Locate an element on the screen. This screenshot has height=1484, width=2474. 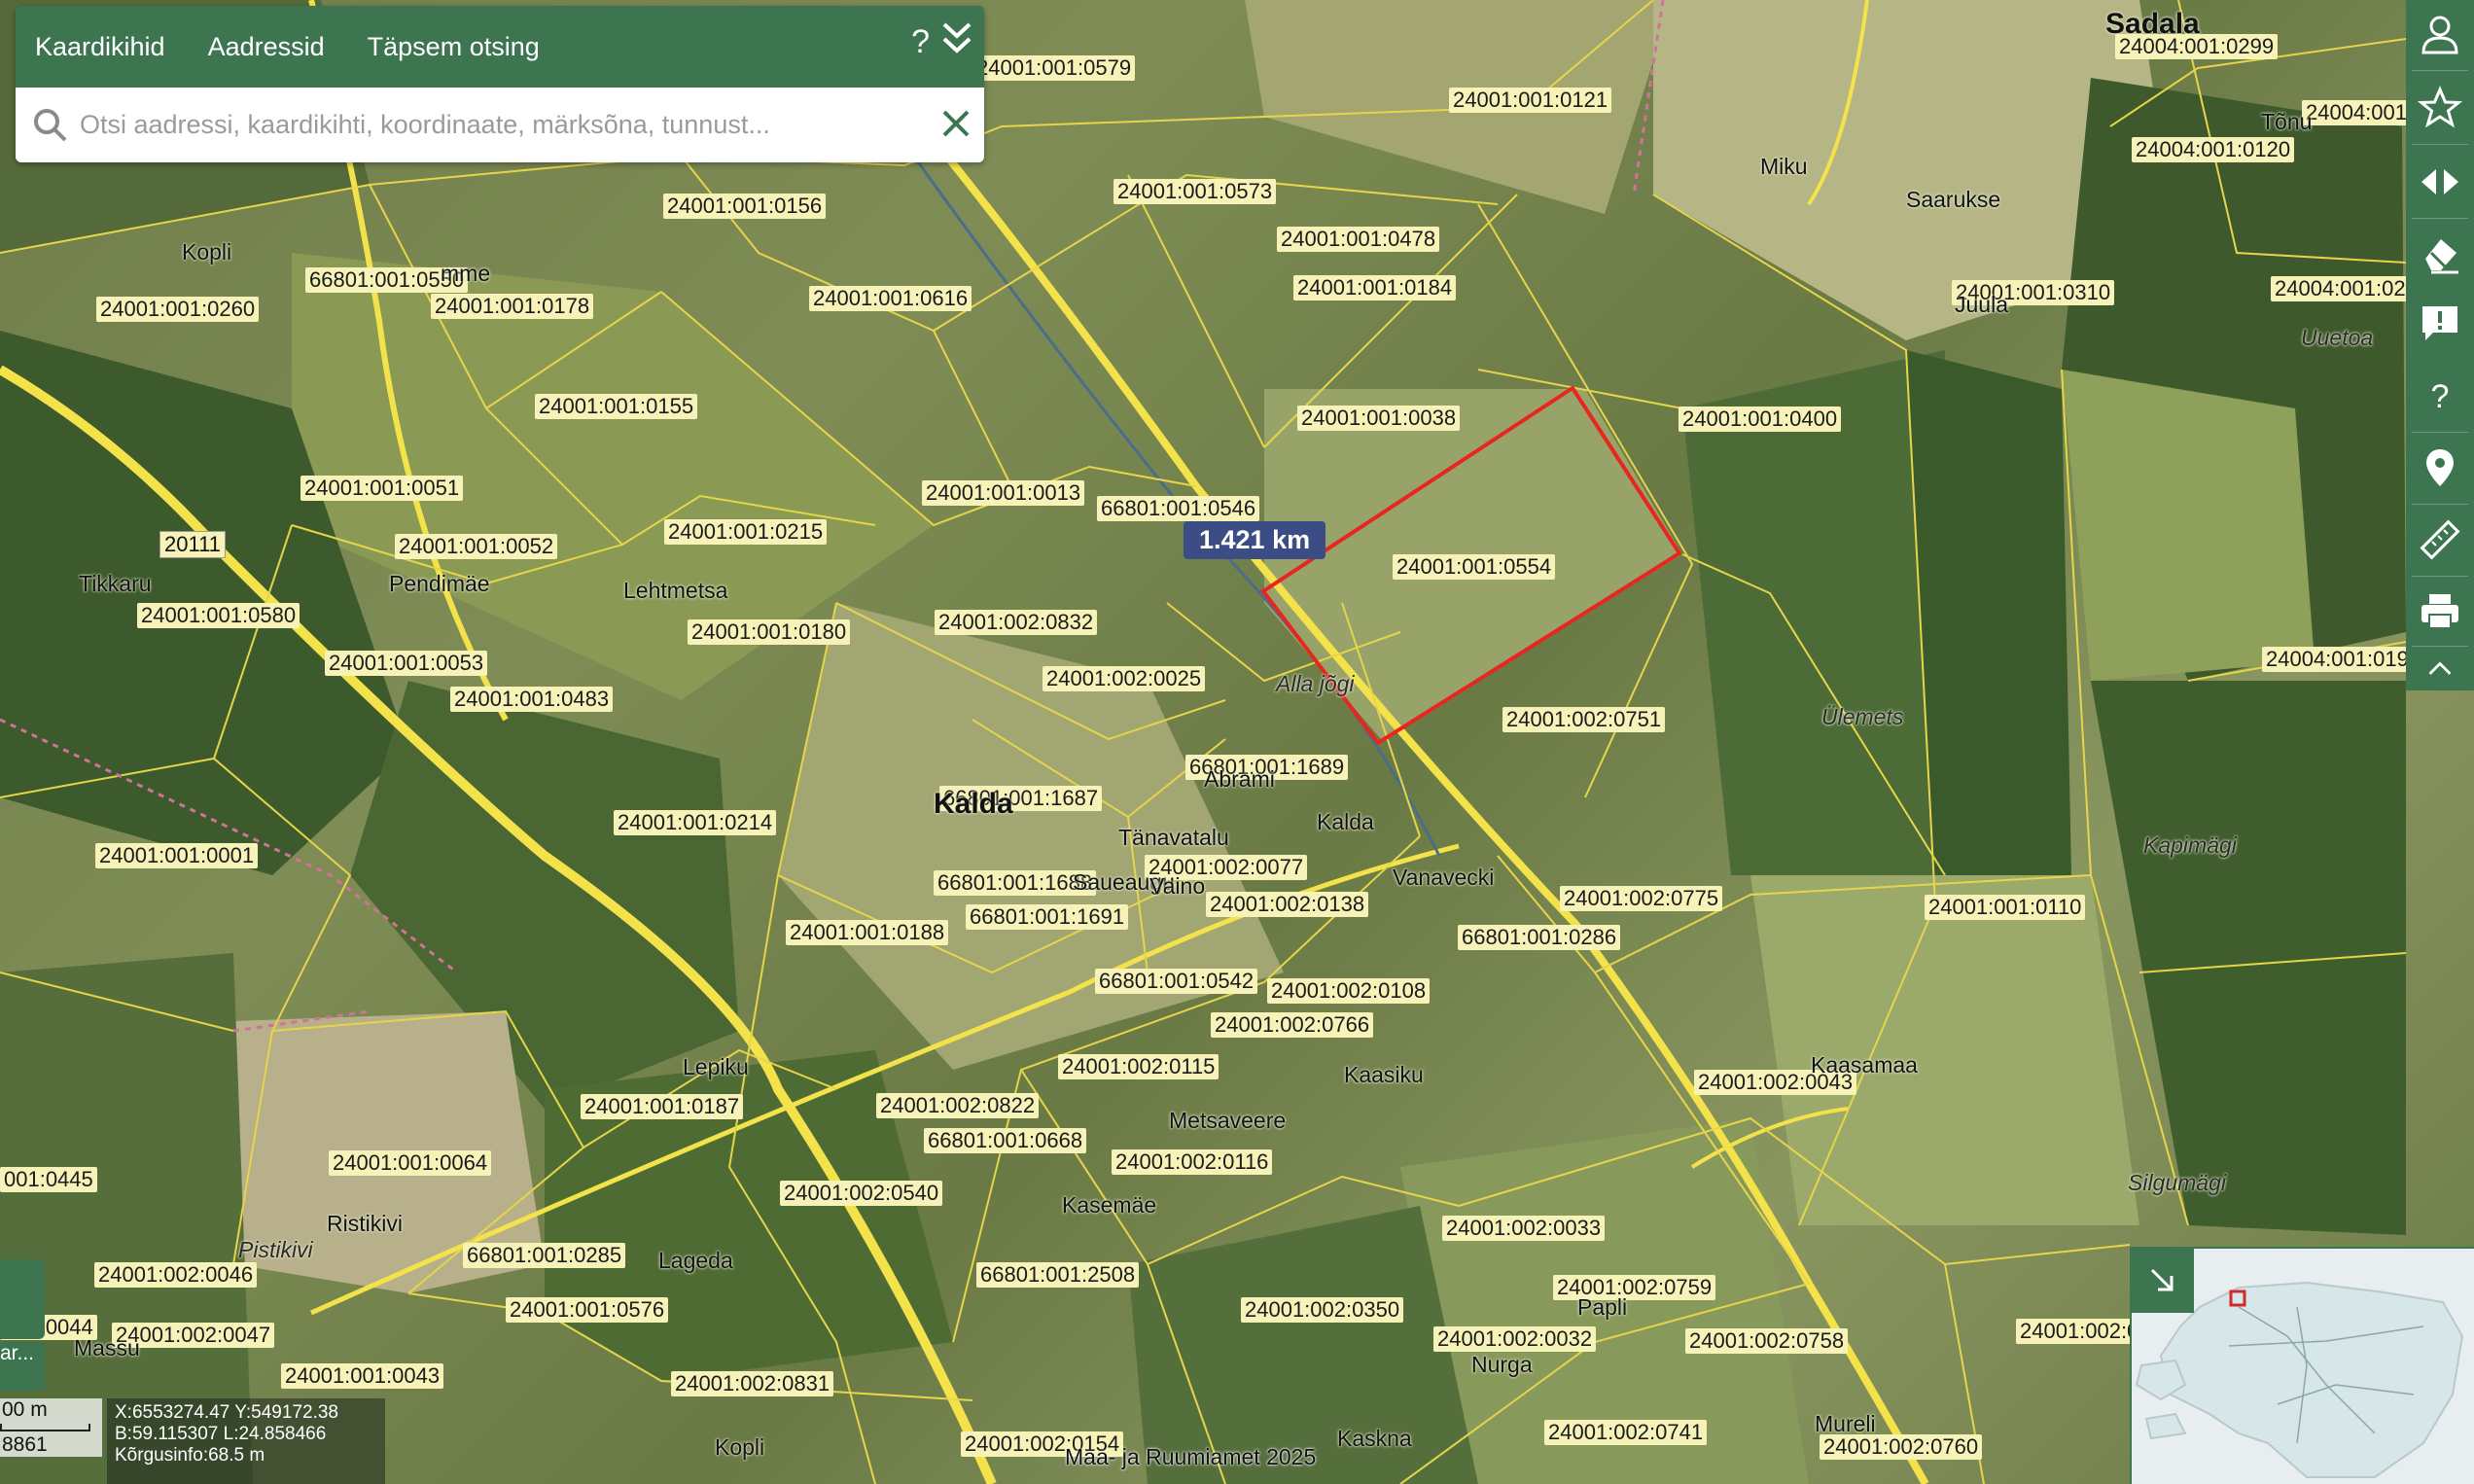
parcel-id-label: 24001:001:0121 is located at coordinates (1530, 101).